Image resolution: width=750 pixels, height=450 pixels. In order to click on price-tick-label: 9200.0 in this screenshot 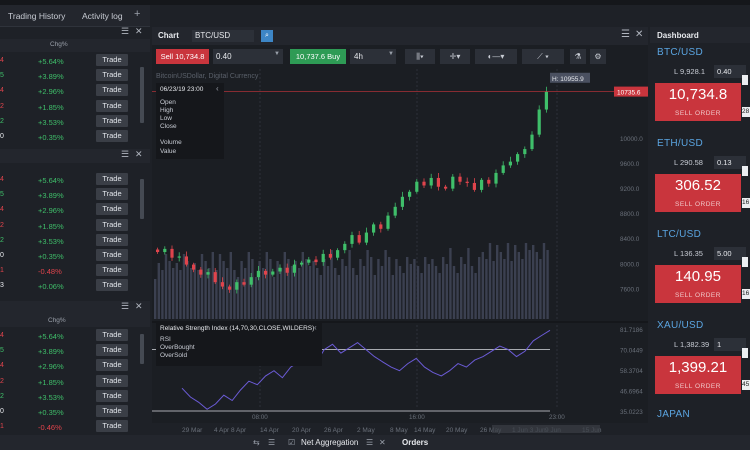, I will do `click(630, 189)`.